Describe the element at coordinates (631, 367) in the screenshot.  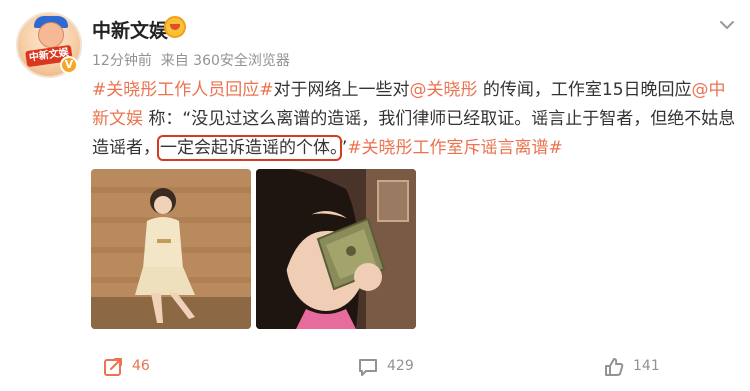
I see `like-button: 141` at that location.